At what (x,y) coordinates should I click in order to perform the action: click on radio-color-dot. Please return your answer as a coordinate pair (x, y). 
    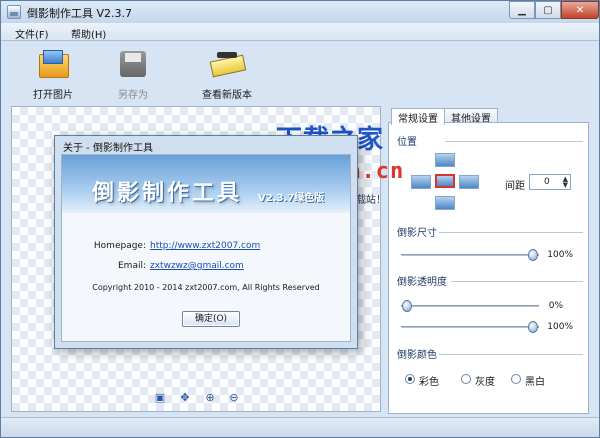
    Looking at the image, I should click on (410, 379).